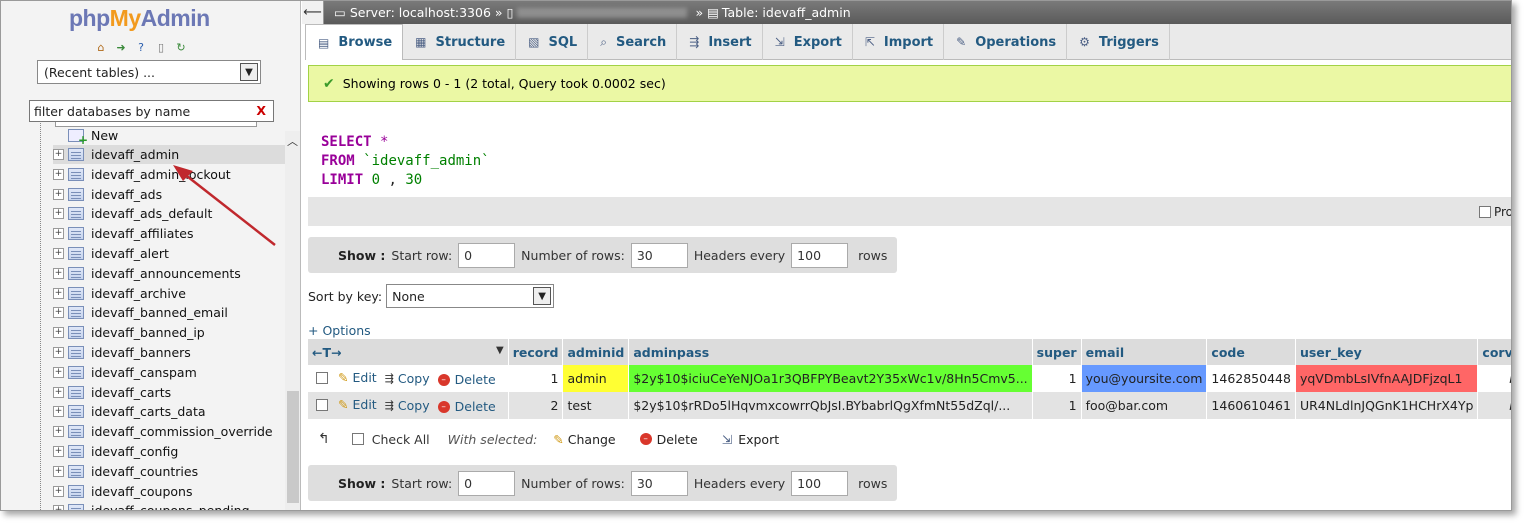 The image size is (1524, 523). What do you see at coordinates (668, 439) in the screenshot?
I see `delete-selected-button: – Delete` at bounding box center [668, 439].